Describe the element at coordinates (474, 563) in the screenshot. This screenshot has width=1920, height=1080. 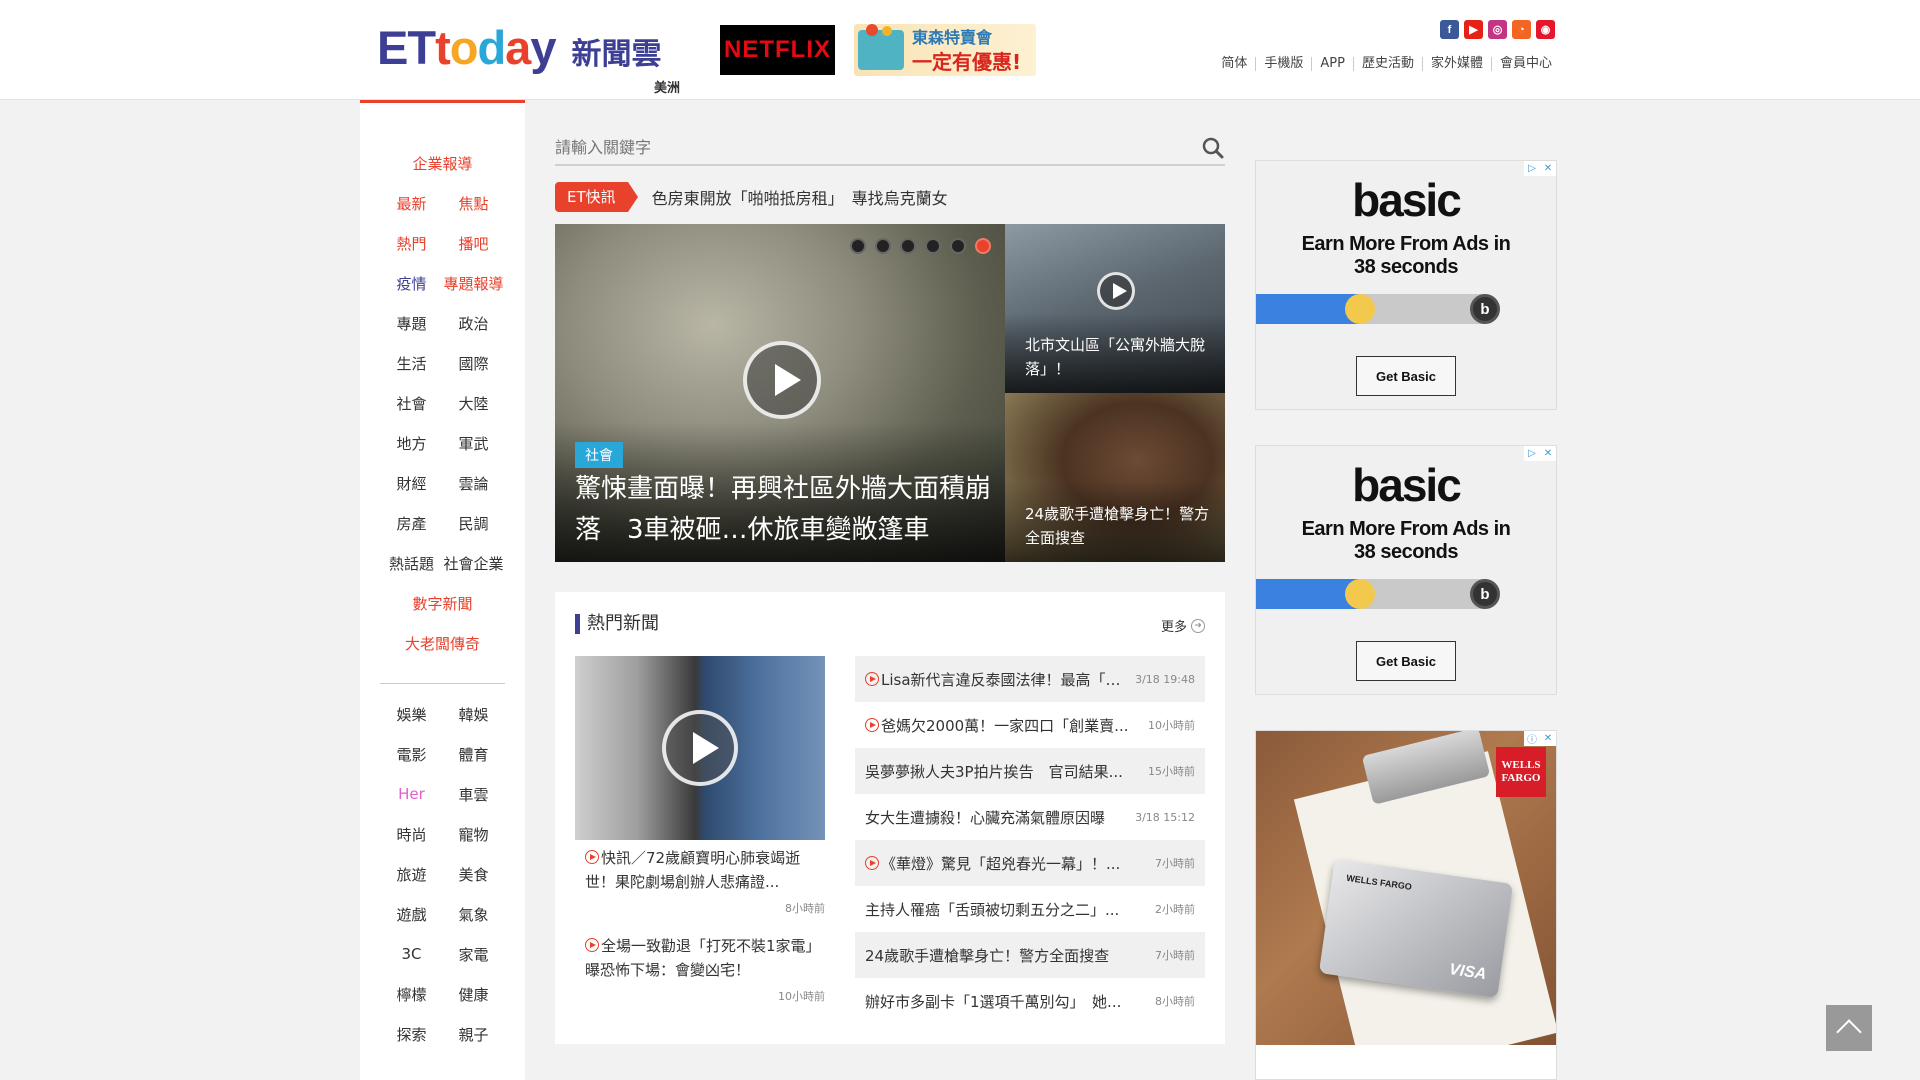
I see `nav-item: 社會企業` at that location.